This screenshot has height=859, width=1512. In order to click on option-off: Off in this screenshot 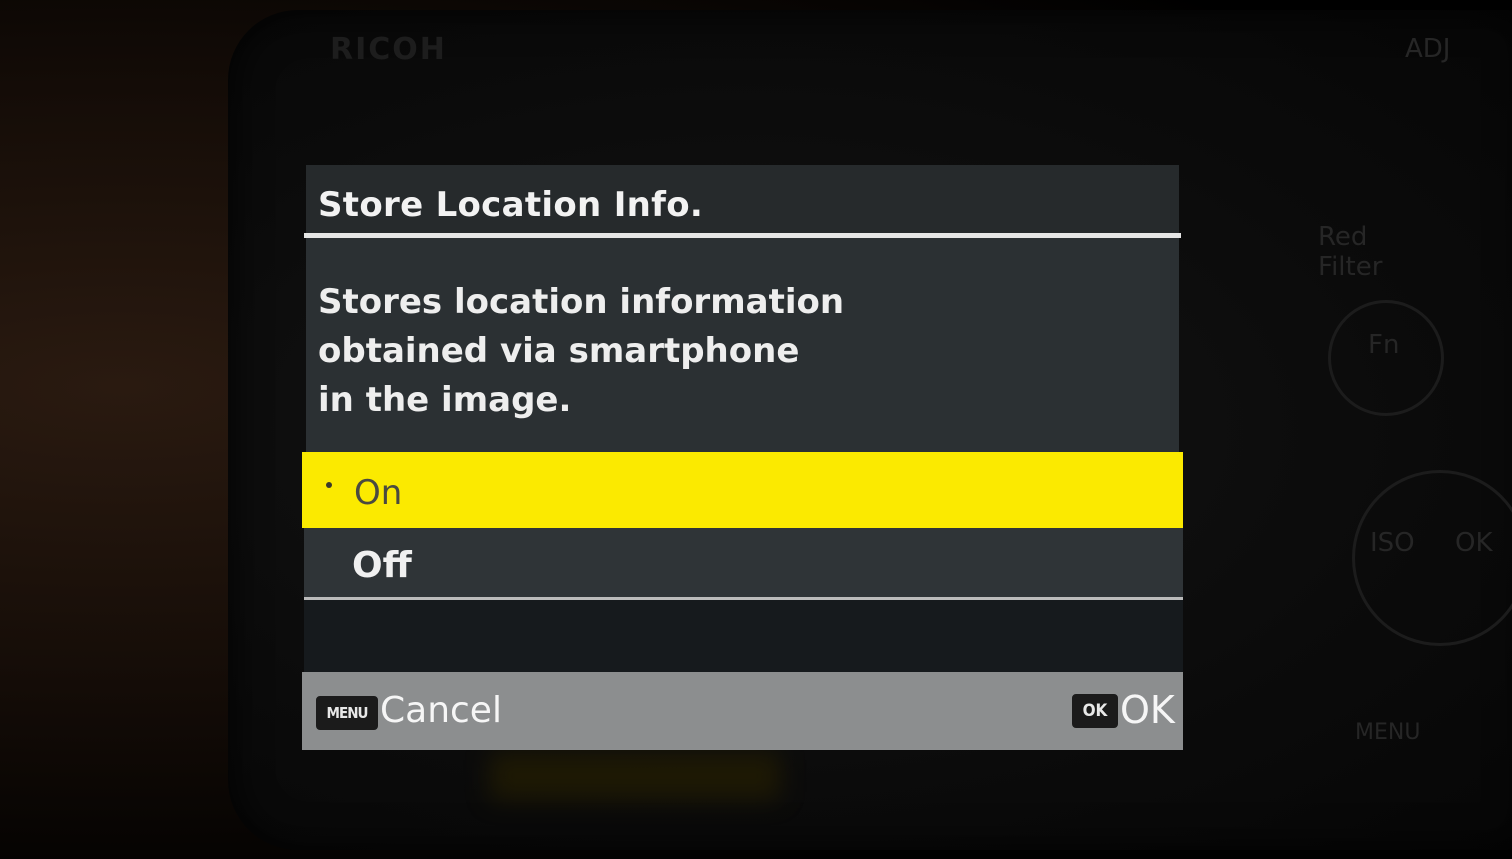, I will do `click(743, 563)`.